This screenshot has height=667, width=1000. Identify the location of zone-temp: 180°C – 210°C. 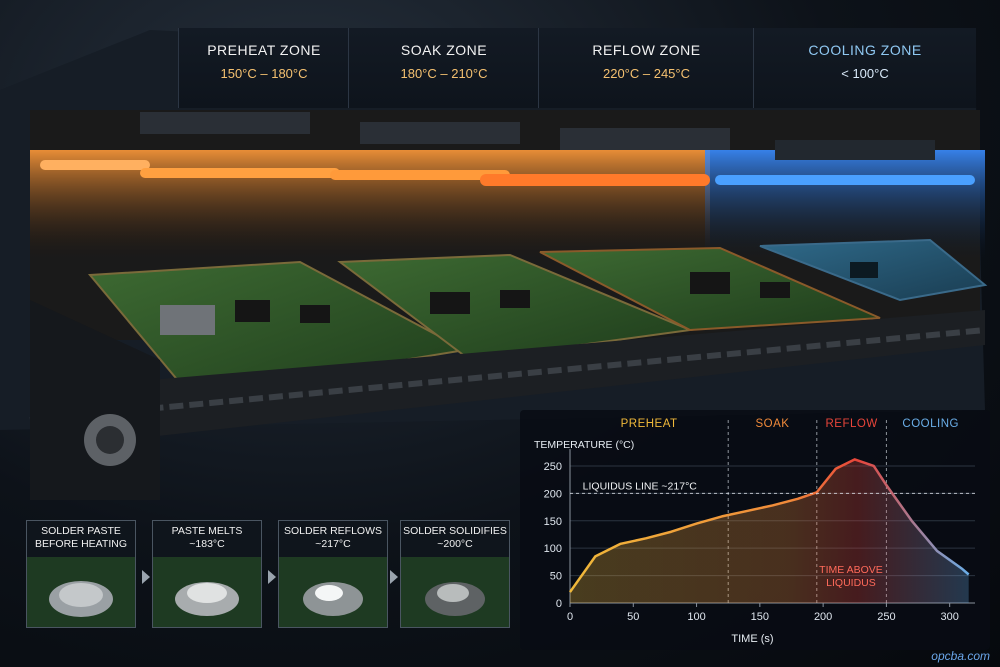
(444, 73).